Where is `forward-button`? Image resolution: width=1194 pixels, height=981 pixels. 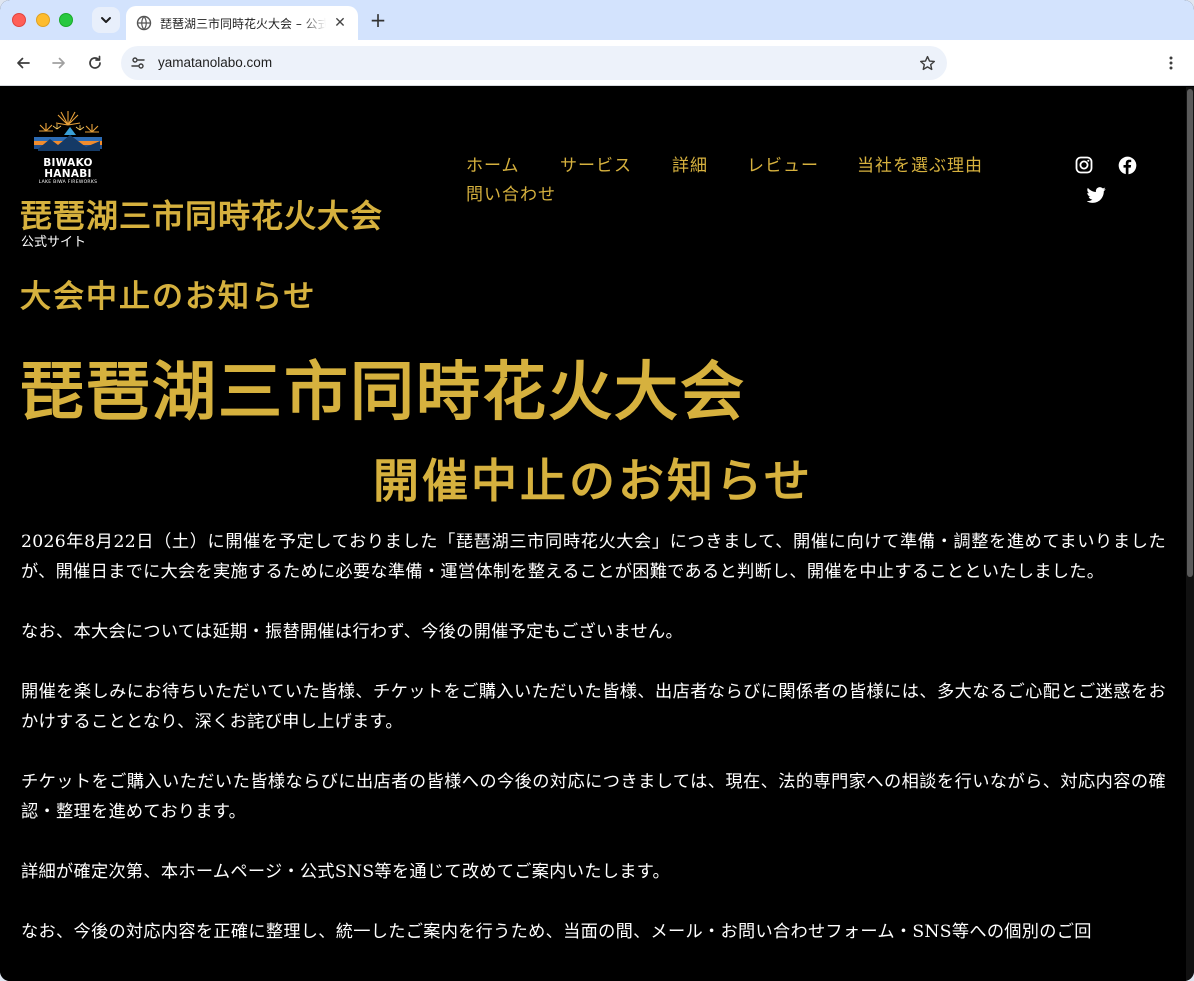
forward-button is located at coordinates (59, 63).